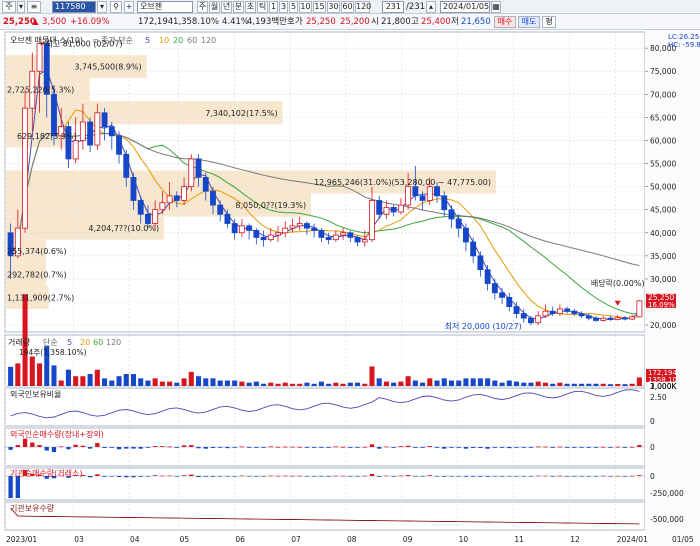 This screenshot has width=700, height=546. Describe the element at coordinates (465, 7) in the screenshot. I see `date-input: 2024/01/05` at that location.